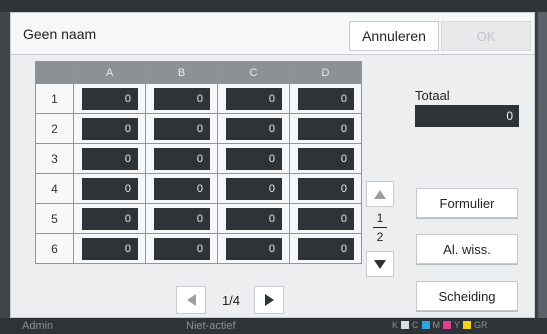 The image size is (547, 334). I want to click on dialog-title-bar: Geen naam Annuleren OK, so click(272, 34).